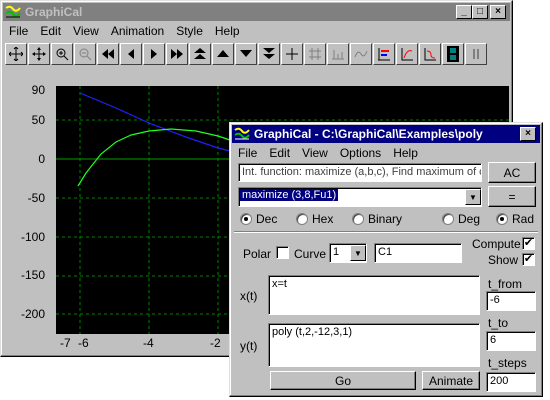 This screenshot has width=550, height=400. Describe the element at coordinates (323, 219) in the screenshot. I see `radio-hex-label: Hex` at that location.